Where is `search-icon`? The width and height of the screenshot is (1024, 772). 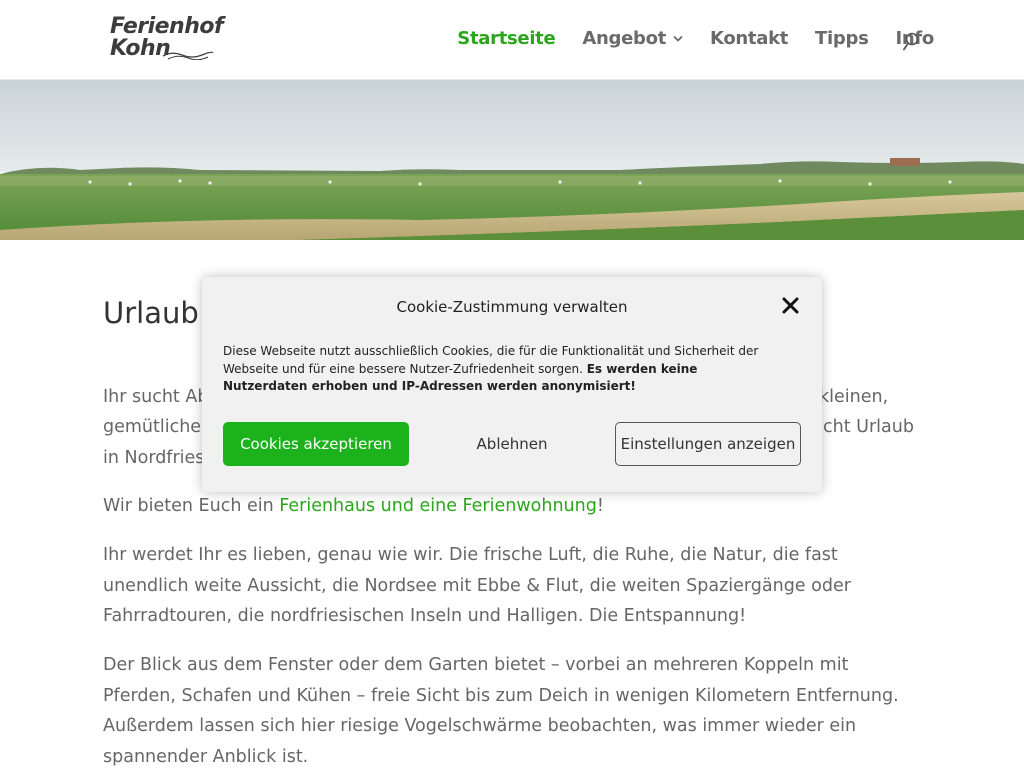
search-icon is located at coordinates (911, 42).